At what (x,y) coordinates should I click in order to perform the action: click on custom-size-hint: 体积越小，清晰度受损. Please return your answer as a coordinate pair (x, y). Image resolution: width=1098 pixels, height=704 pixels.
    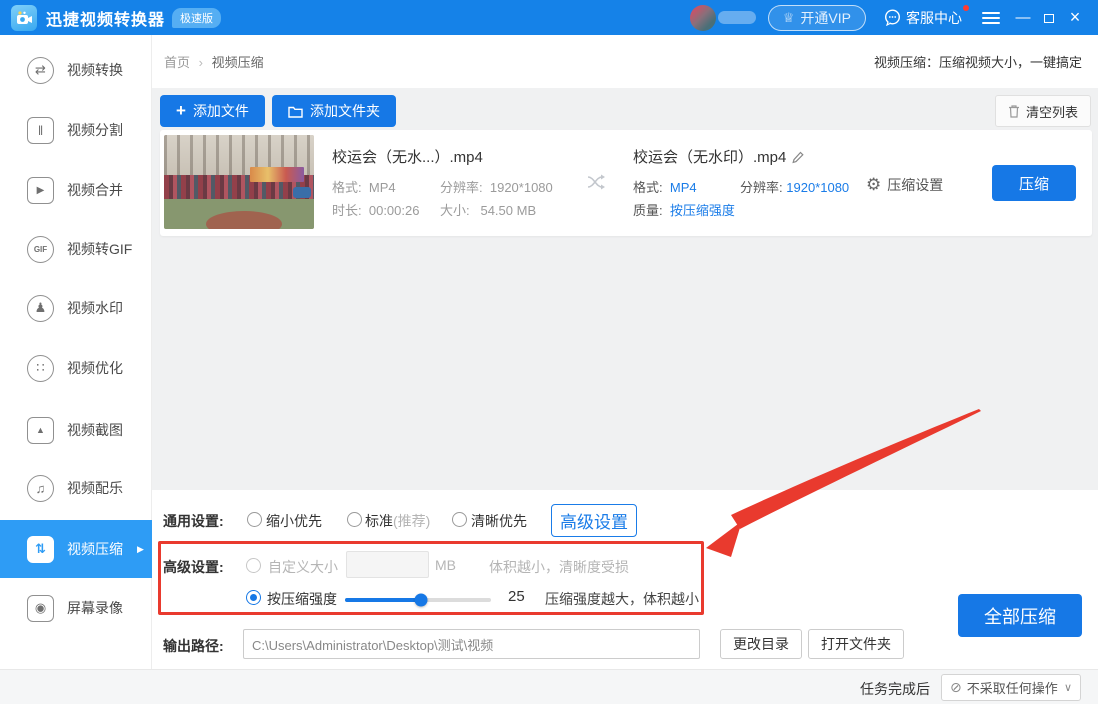
    Looking at the image, I should click on (559, 567).